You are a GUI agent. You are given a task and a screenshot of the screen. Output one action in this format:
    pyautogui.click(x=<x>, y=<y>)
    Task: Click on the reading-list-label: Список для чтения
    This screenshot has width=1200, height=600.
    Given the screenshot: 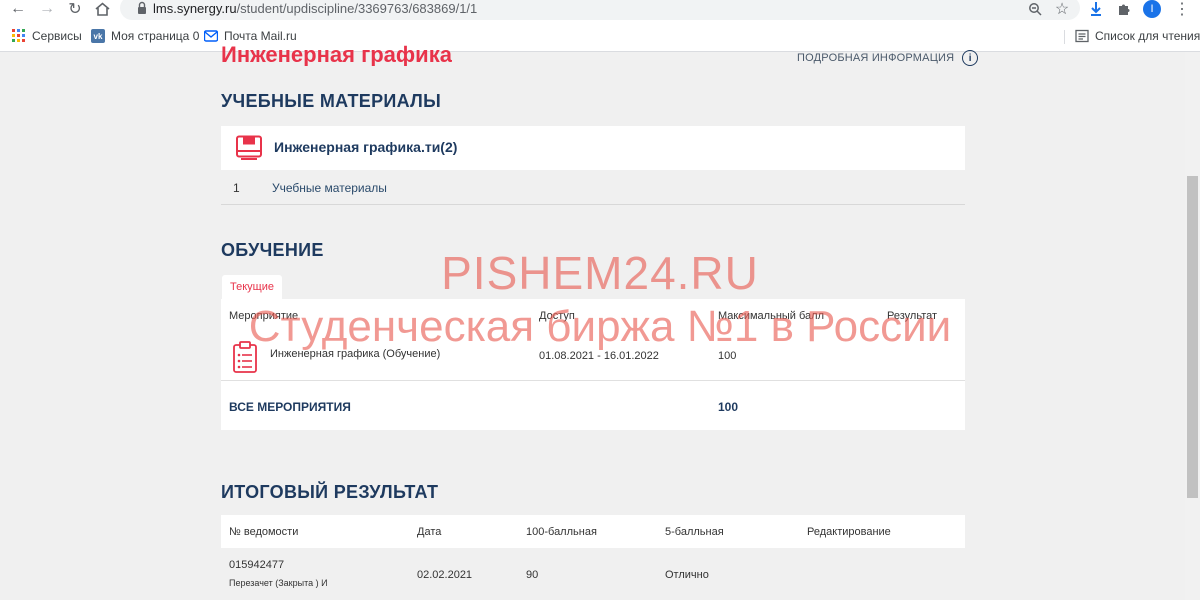 What is the action you would take?
    pyautogui.click(x=1147, y=36)
    